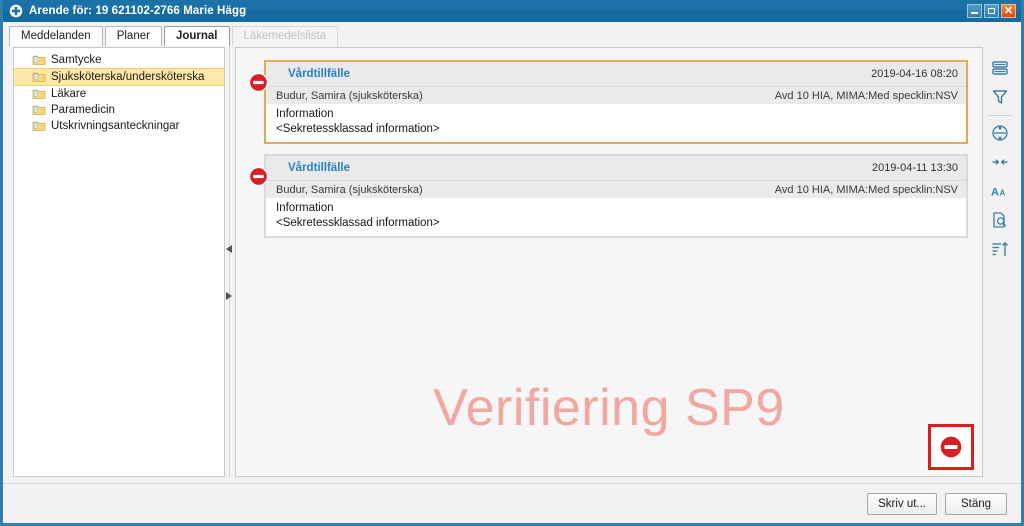 Image resolution: width=1024 pixels, height=526 pixels. I want to click on sidebar-item-label: Sjuksköterska/undersköterska, so click(128, 77).